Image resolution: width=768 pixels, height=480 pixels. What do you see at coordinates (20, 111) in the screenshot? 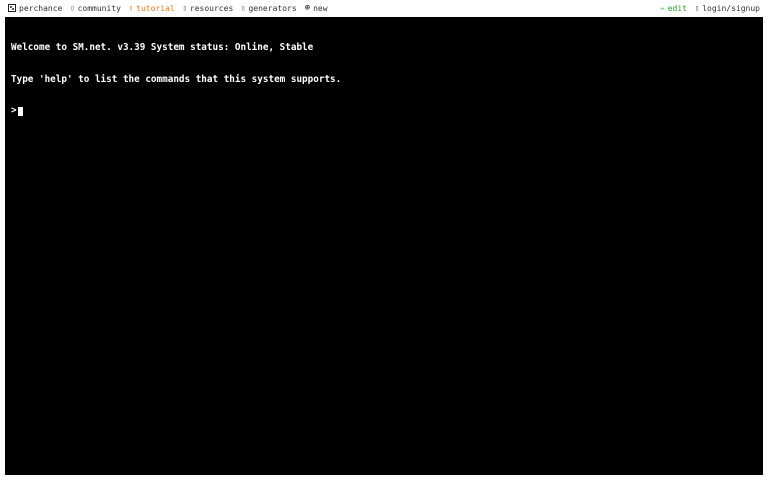
I see `terminal-cursor` at bounding box center [20, 111].